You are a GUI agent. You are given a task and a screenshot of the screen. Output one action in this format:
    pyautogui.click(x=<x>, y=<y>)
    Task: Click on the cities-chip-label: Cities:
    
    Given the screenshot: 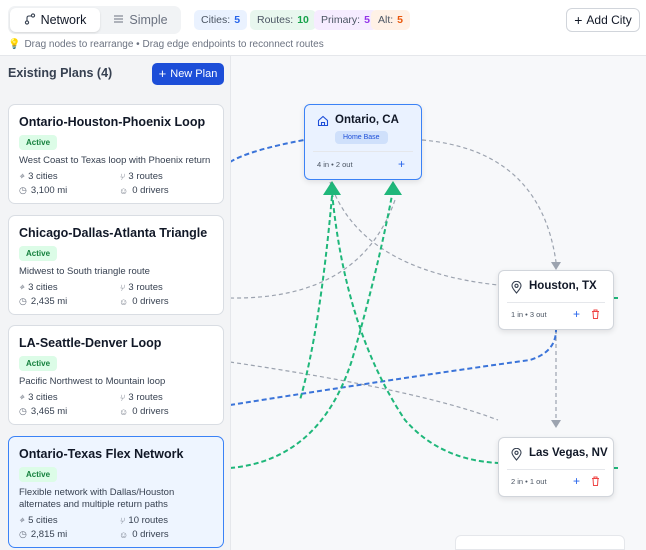 What is the action you would take?
    pyautogui.click(x=216, y=20)
    